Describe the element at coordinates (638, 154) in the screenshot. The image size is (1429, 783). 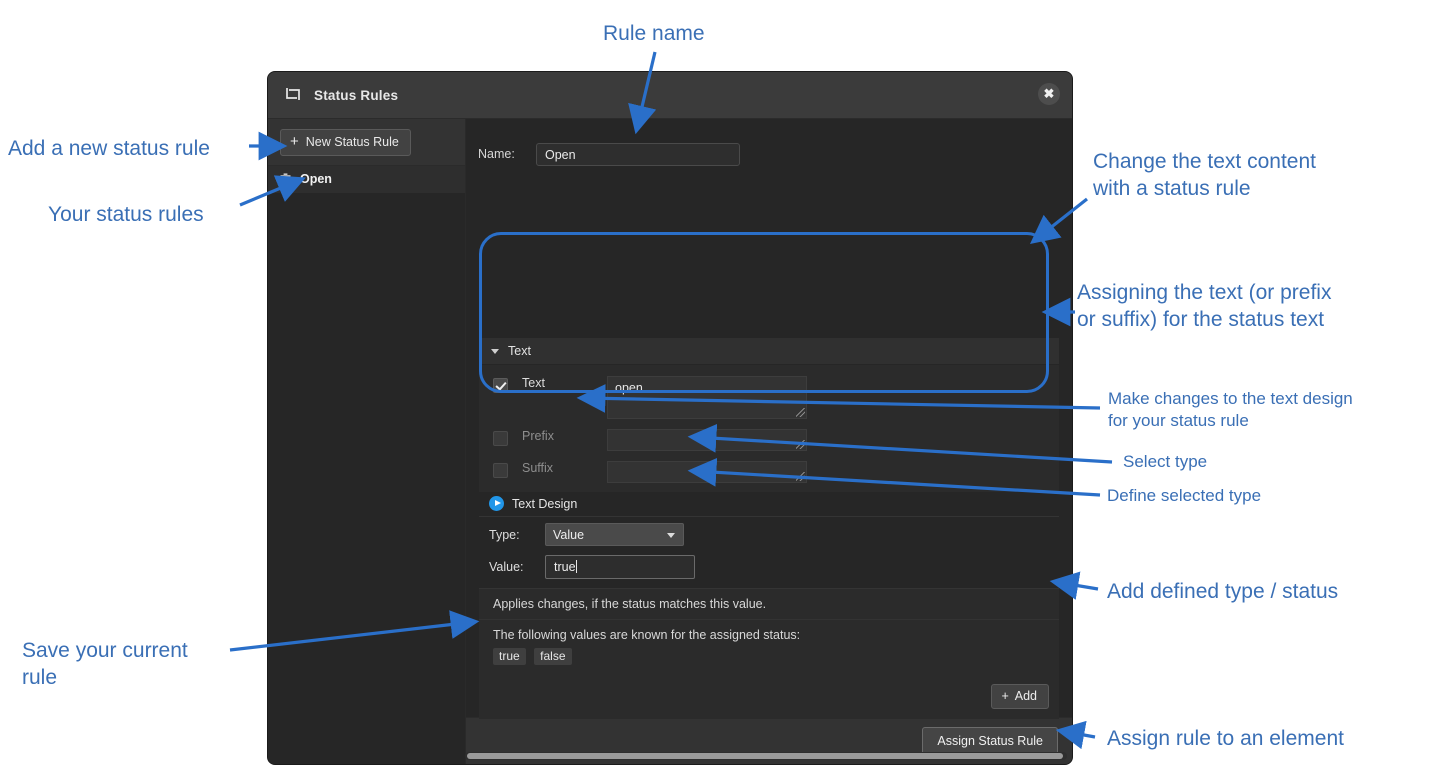
I see `rule-name-input: Open` at that location.